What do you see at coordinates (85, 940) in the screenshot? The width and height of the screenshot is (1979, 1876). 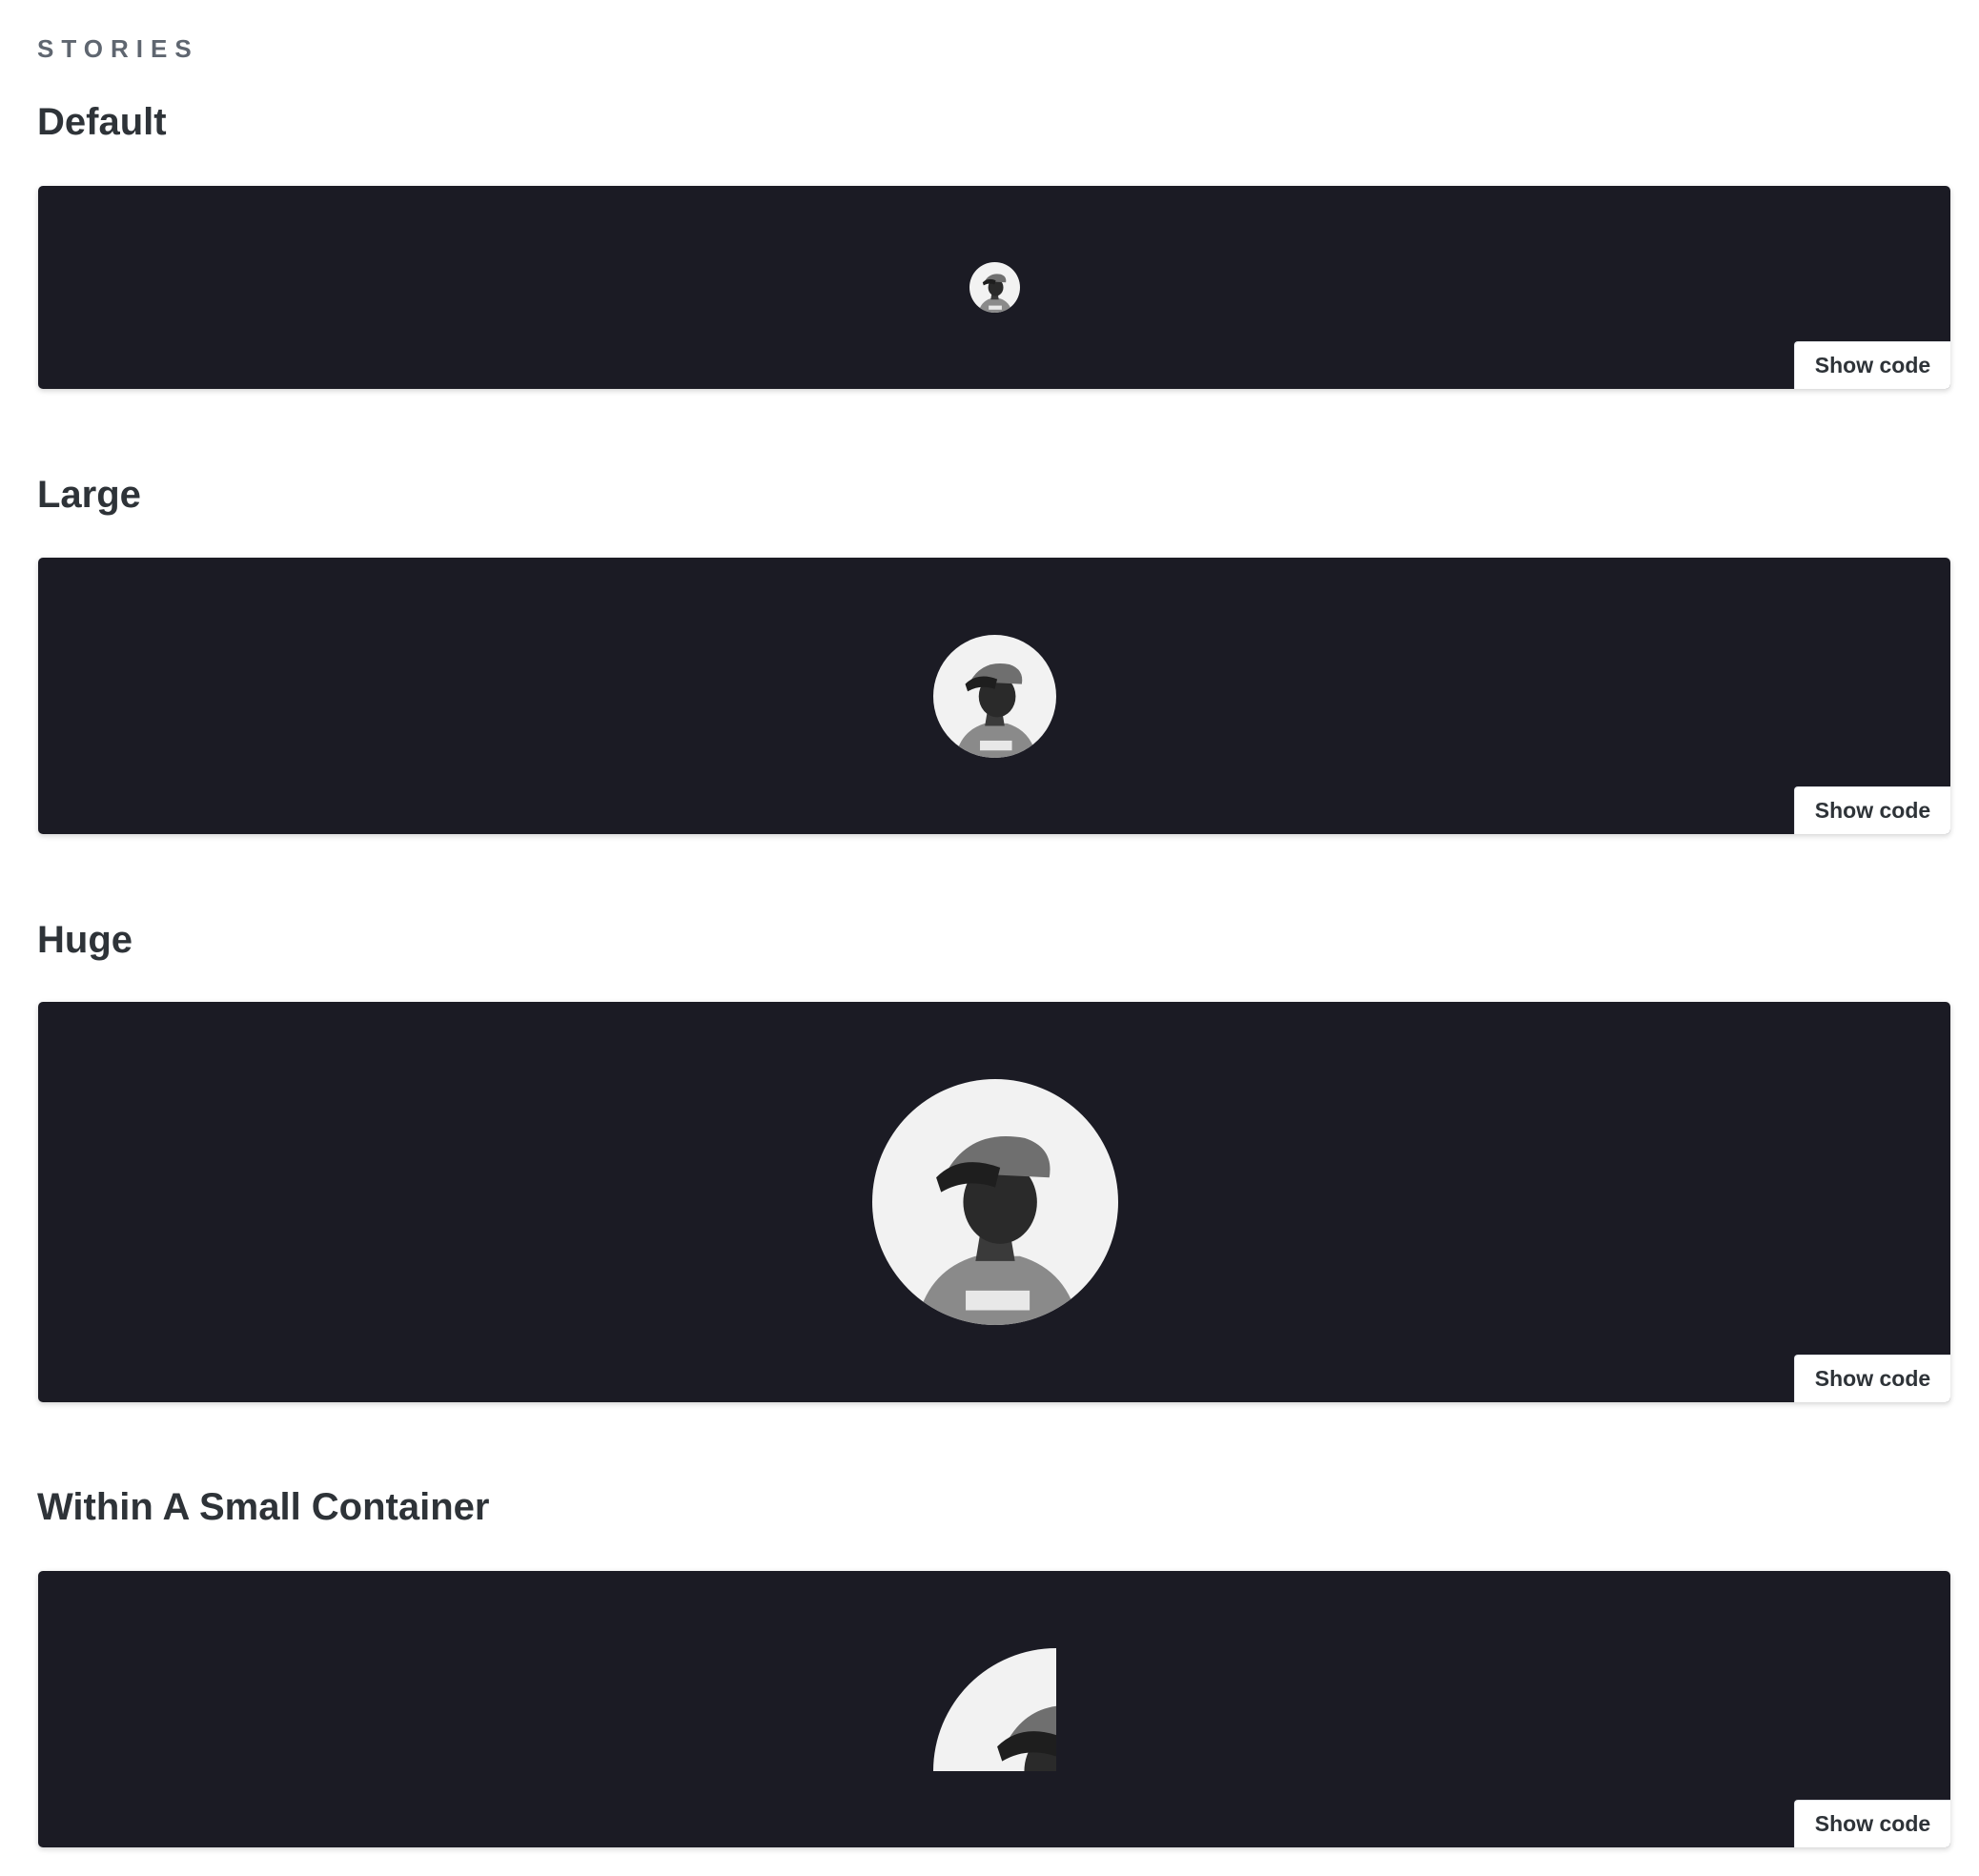 I see `story-title-huge: Huge` at bounding box center [85, 940].